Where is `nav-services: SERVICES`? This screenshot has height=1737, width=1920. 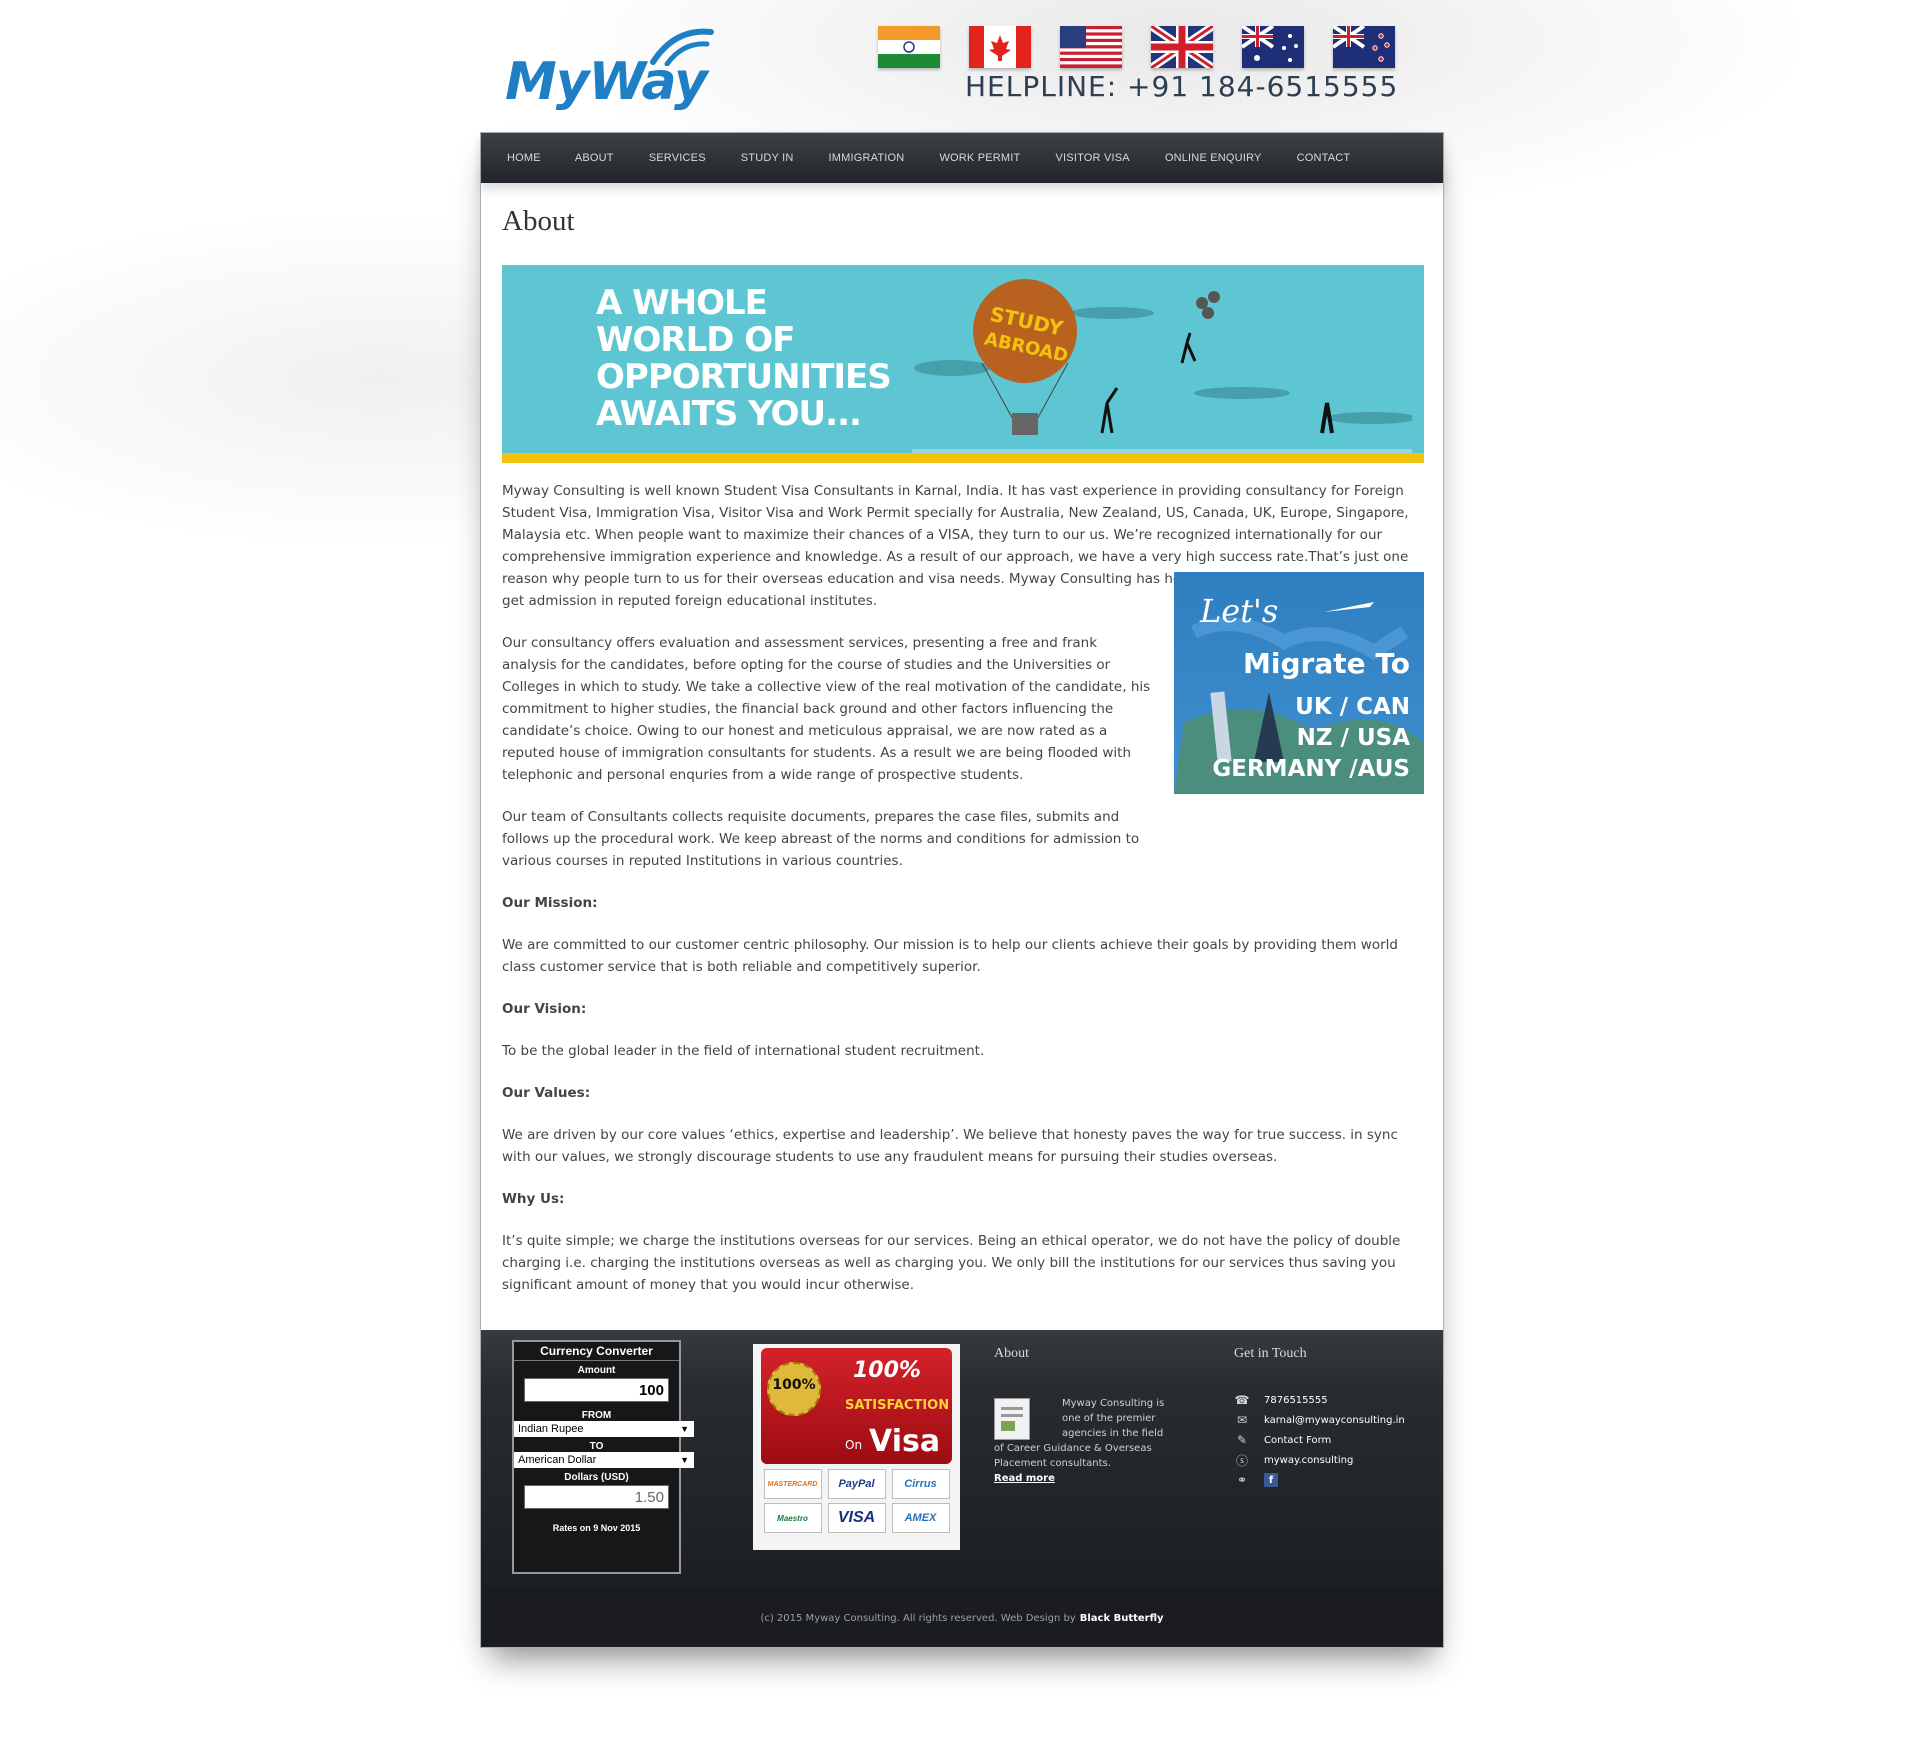 nav-services: SERVICES is located at coordinates (677, 158).